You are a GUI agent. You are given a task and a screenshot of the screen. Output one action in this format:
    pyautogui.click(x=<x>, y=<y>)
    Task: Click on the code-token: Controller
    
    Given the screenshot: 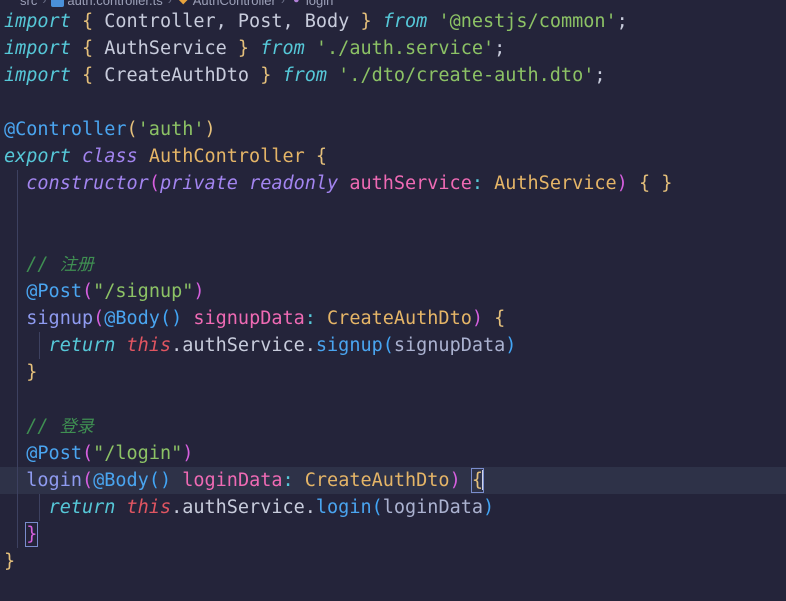 What is the action you would take?
    pyautogui.click(x=160, y=21)
    